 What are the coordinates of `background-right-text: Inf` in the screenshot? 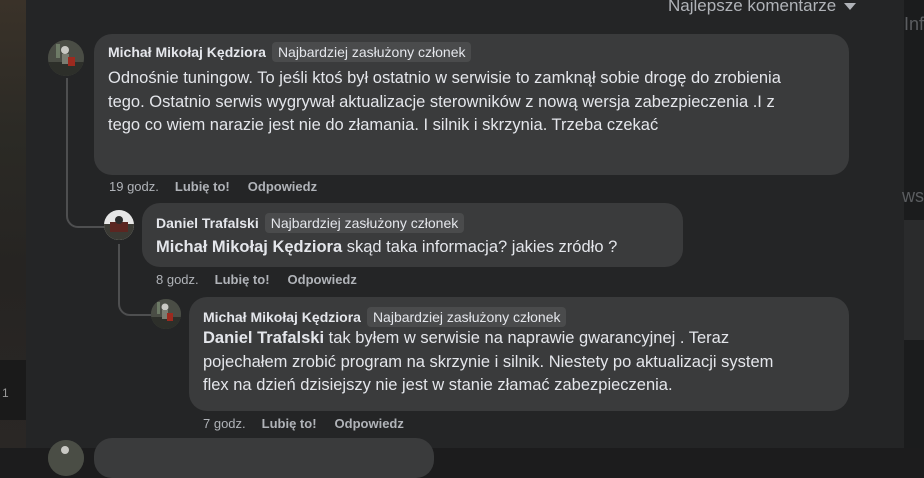 It's located at (914, 24).